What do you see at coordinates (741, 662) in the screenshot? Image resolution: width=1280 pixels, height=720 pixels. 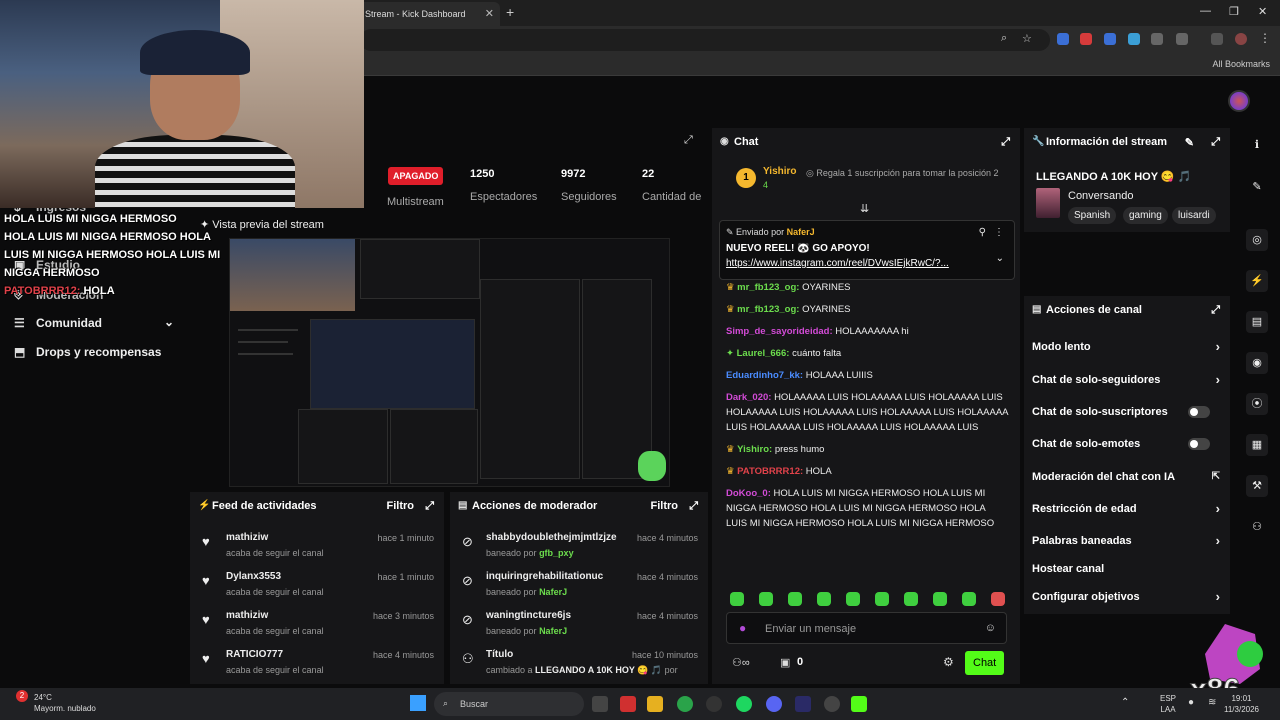 I see `points-icon: ⚇∞` at bounding box center [741, 662].